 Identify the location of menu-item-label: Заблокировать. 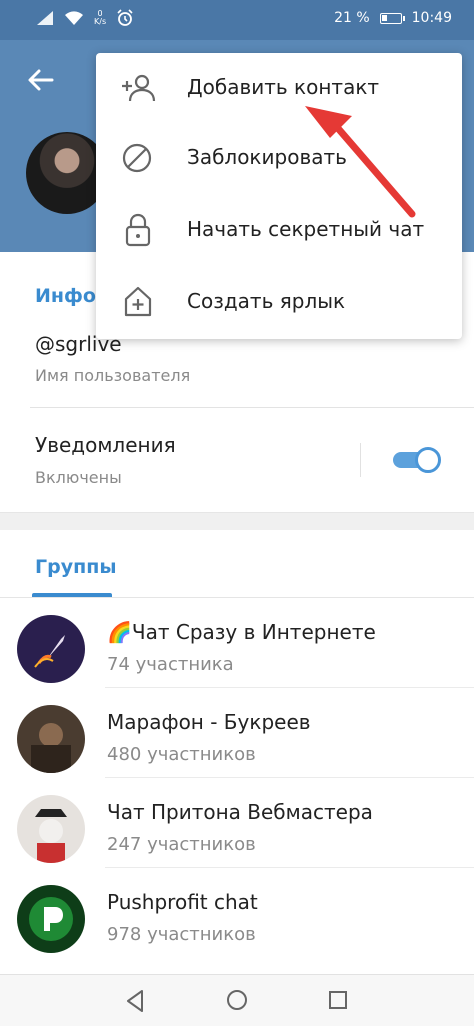
(267, 157).